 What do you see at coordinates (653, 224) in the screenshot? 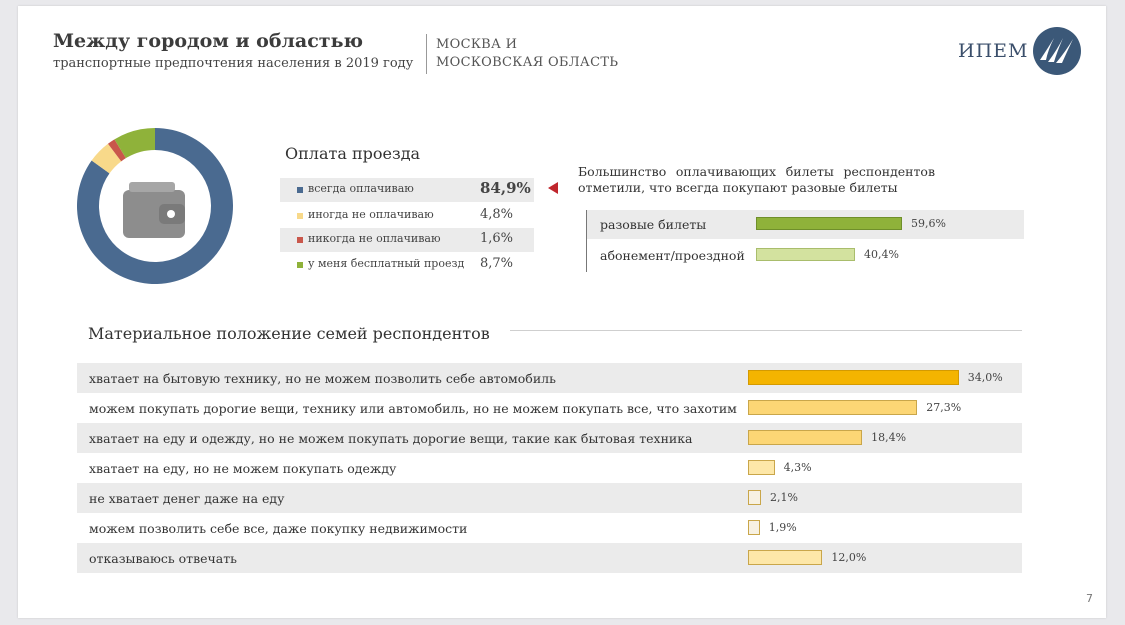
I see `ticket-label: разовые билеты` at bounding box center [653, 224].